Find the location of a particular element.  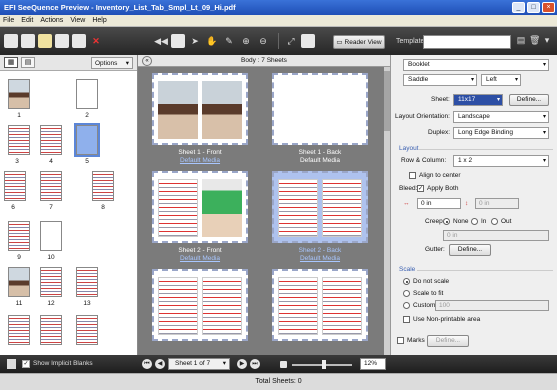

pencil-tool-icon: ✎ is located at coordinates (229, 41).